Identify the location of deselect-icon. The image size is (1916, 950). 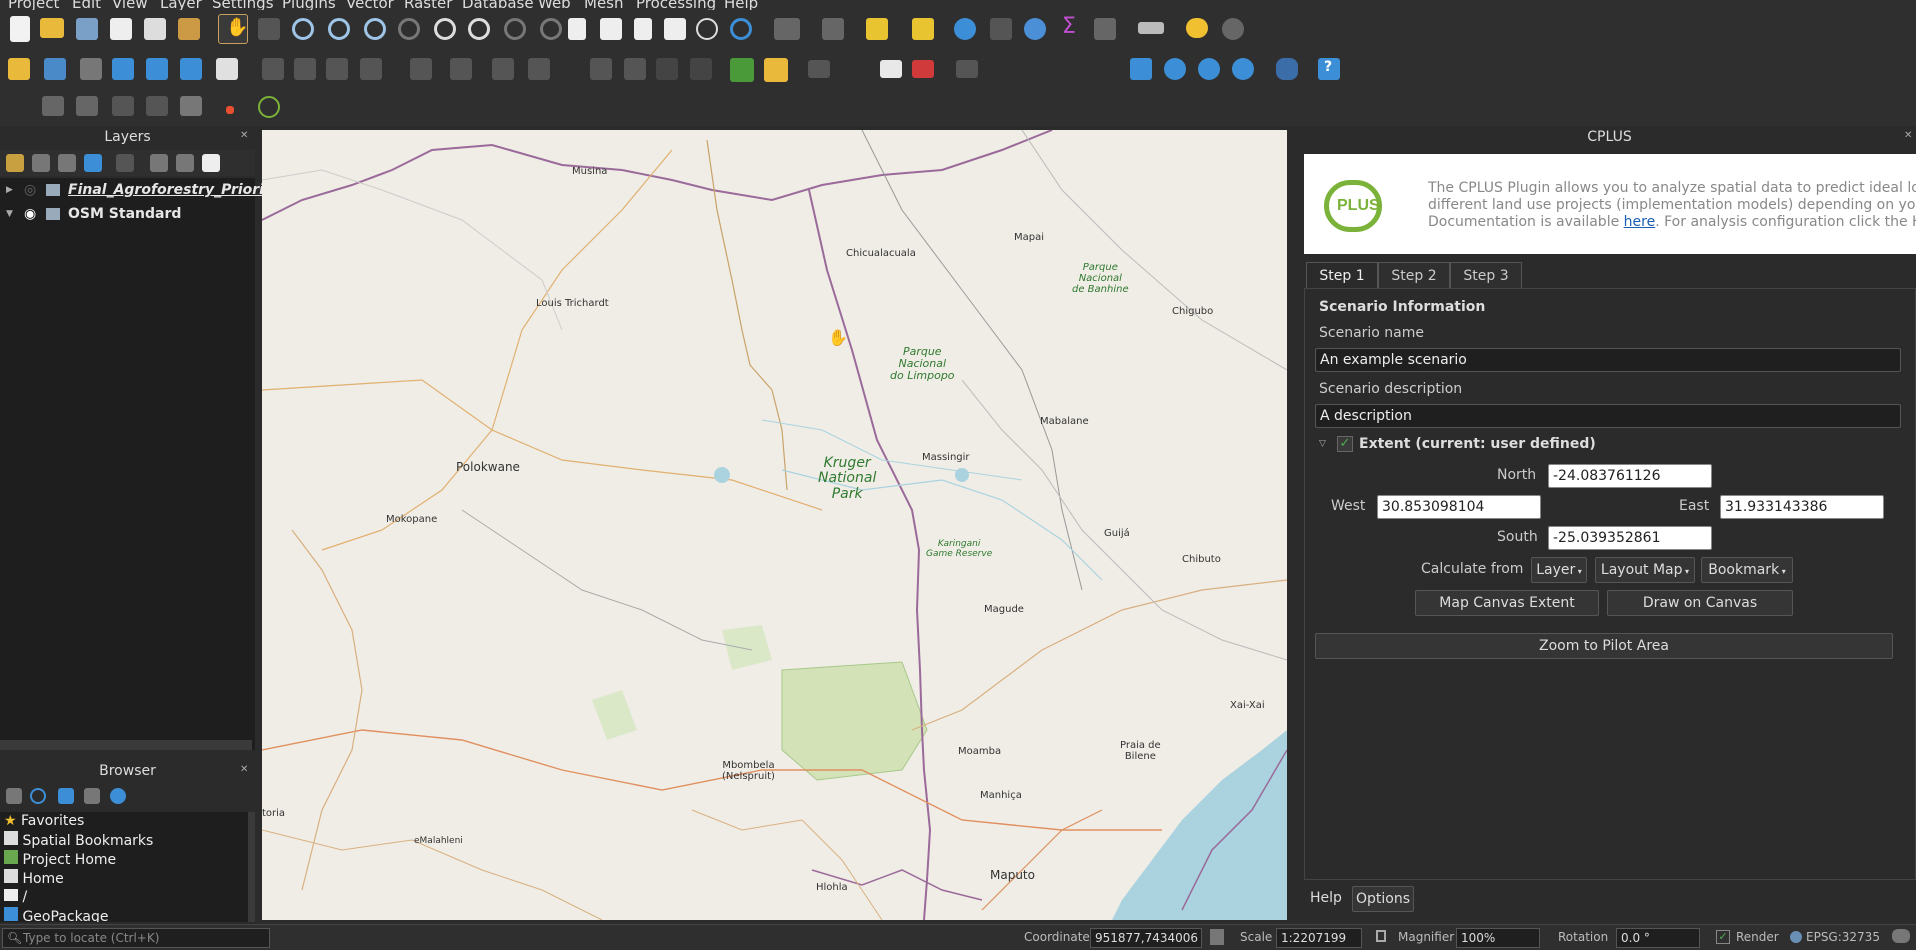
(877, 29).